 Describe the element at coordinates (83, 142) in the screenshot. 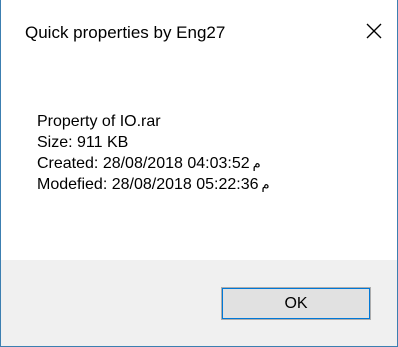

I see `file-size-line: Size: 911 KB` at that location.